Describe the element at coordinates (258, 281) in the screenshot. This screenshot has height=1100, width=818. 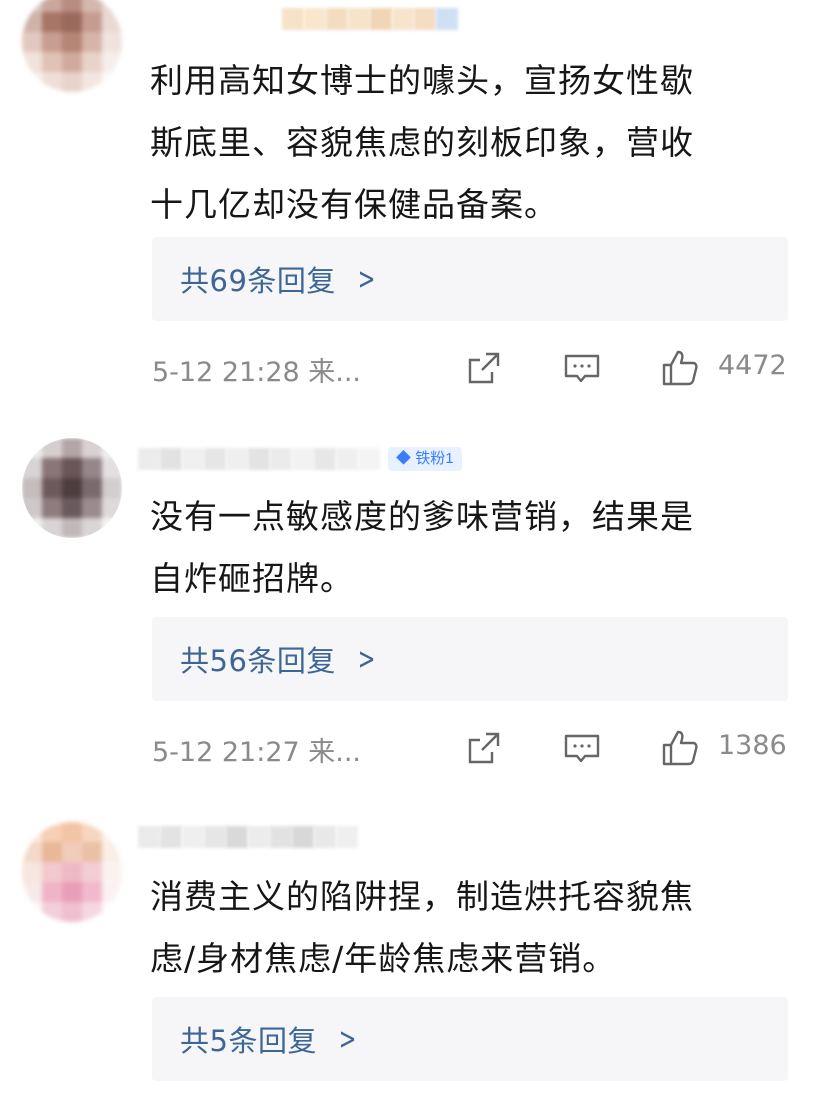
I see `replies-label: 共69条回复` at that location.